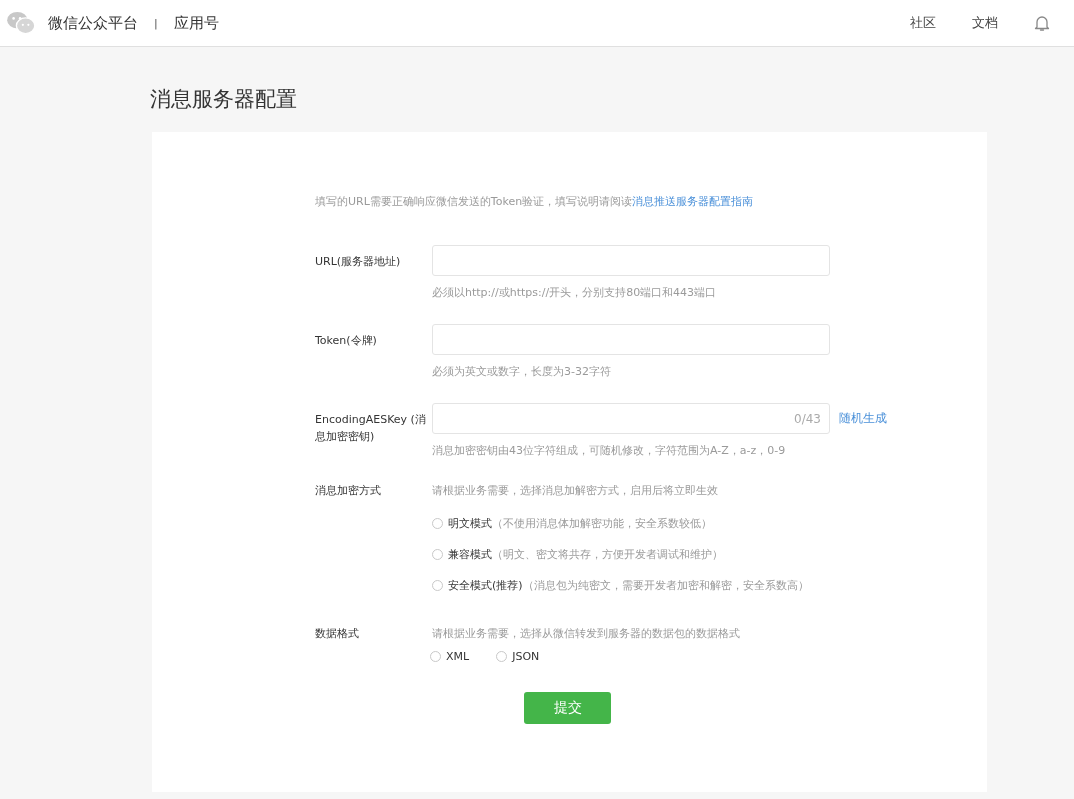  Describe the element at coordinates (470, 554) in the screenshot. I see `option-label: 兼容模式` at that location.